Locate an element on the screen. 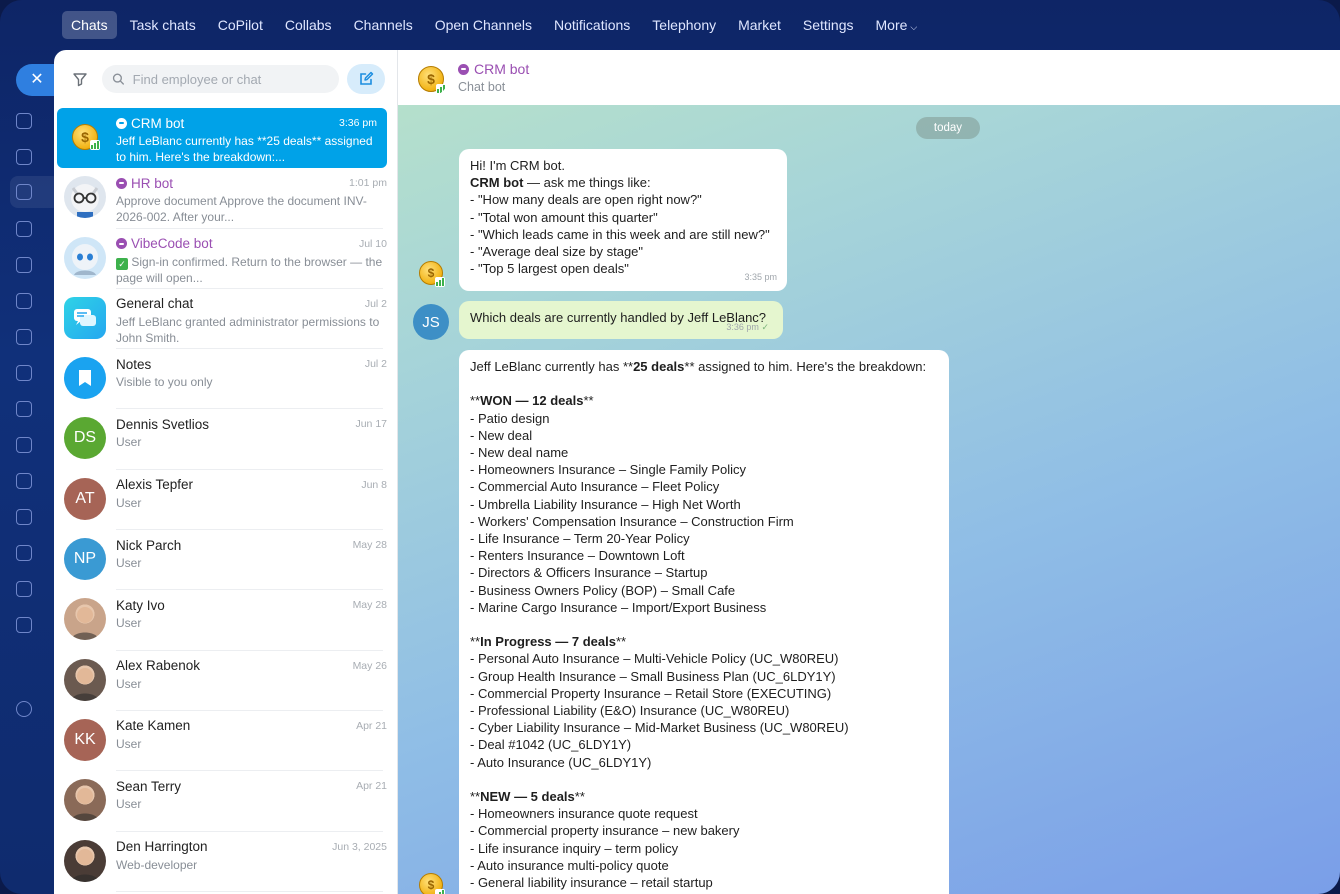 This screenshot has height=894, width=1340. nav-item-task-chats: Task chats is located at coordinates (163, 25).